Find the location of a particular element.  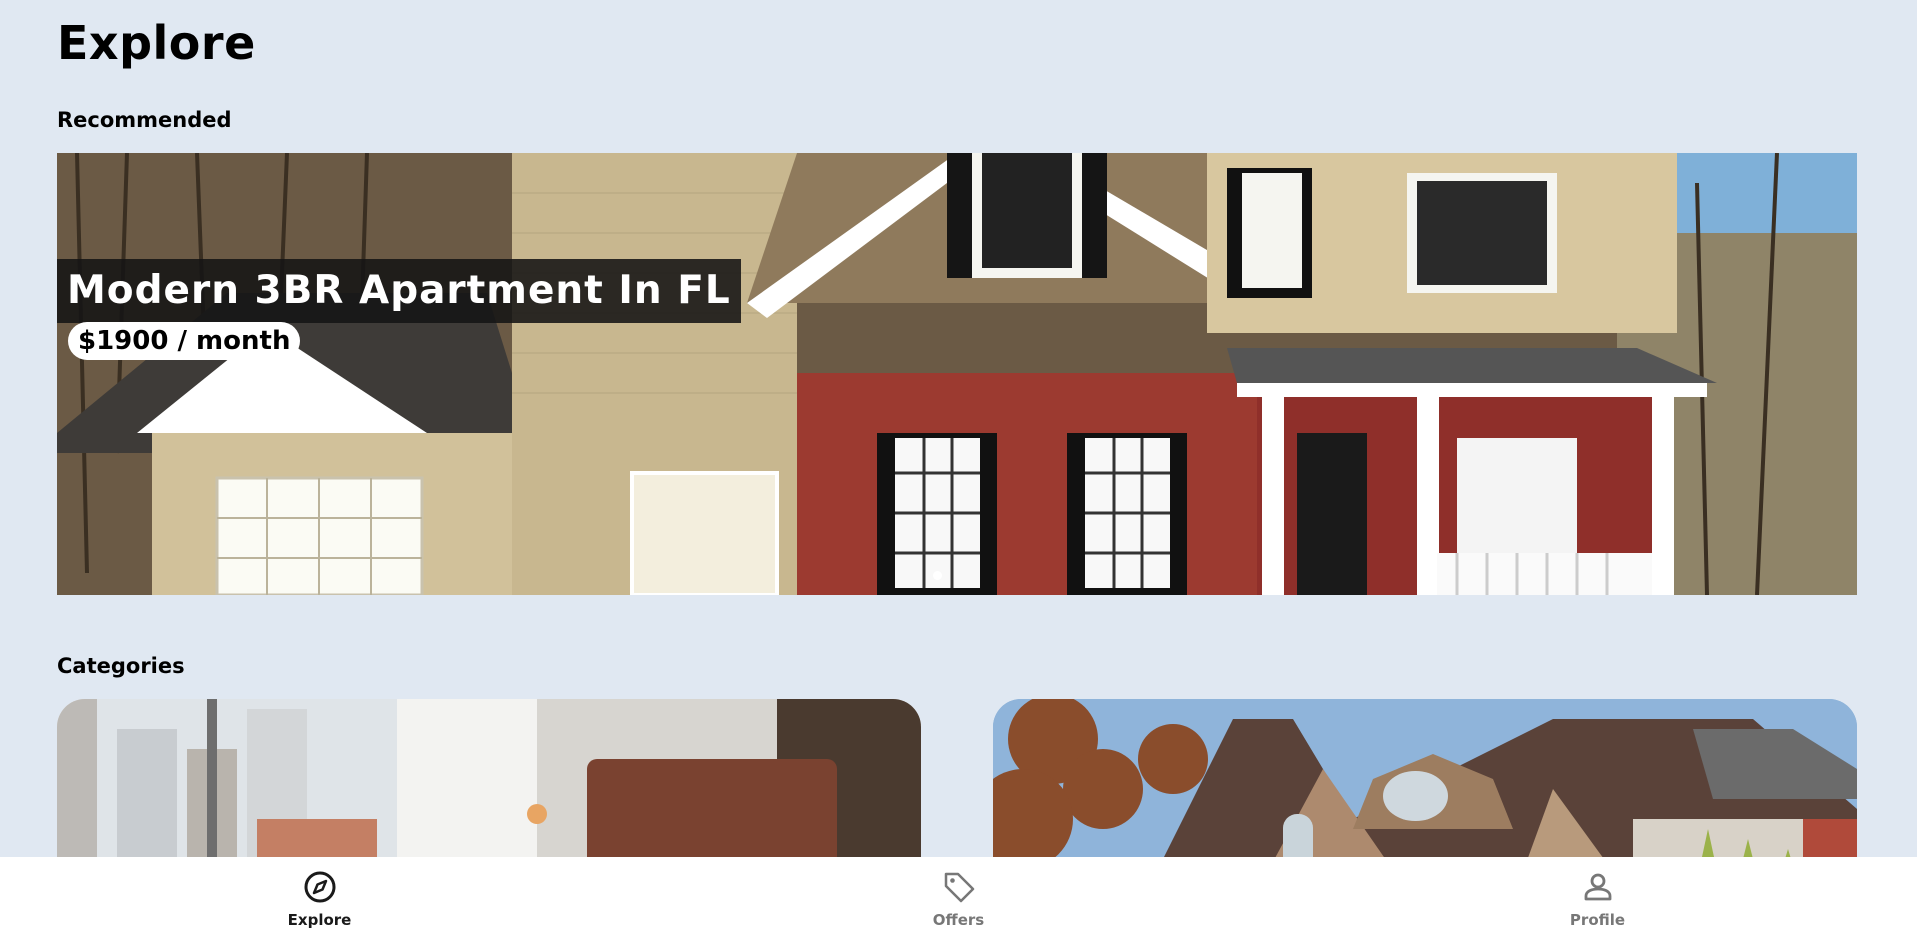

person-icon is located at coordinates (1597, 886).